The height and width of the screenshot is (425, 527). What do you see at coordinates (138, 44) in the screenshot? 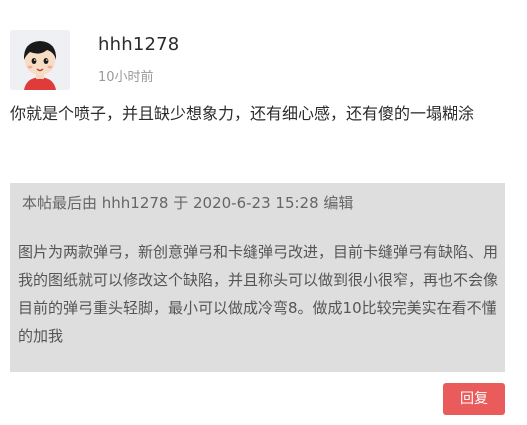
I see `username: hhh1278` at bounding box center [138, 44].